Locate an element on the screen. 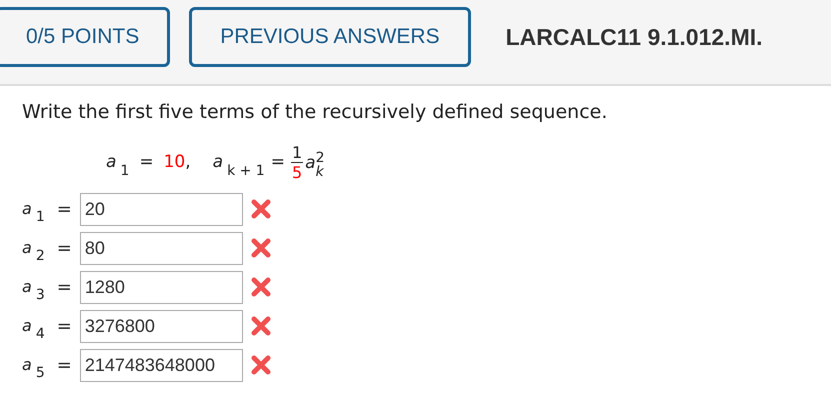  header-button: 0/5 POINTS is located at coordinates (85, 37).